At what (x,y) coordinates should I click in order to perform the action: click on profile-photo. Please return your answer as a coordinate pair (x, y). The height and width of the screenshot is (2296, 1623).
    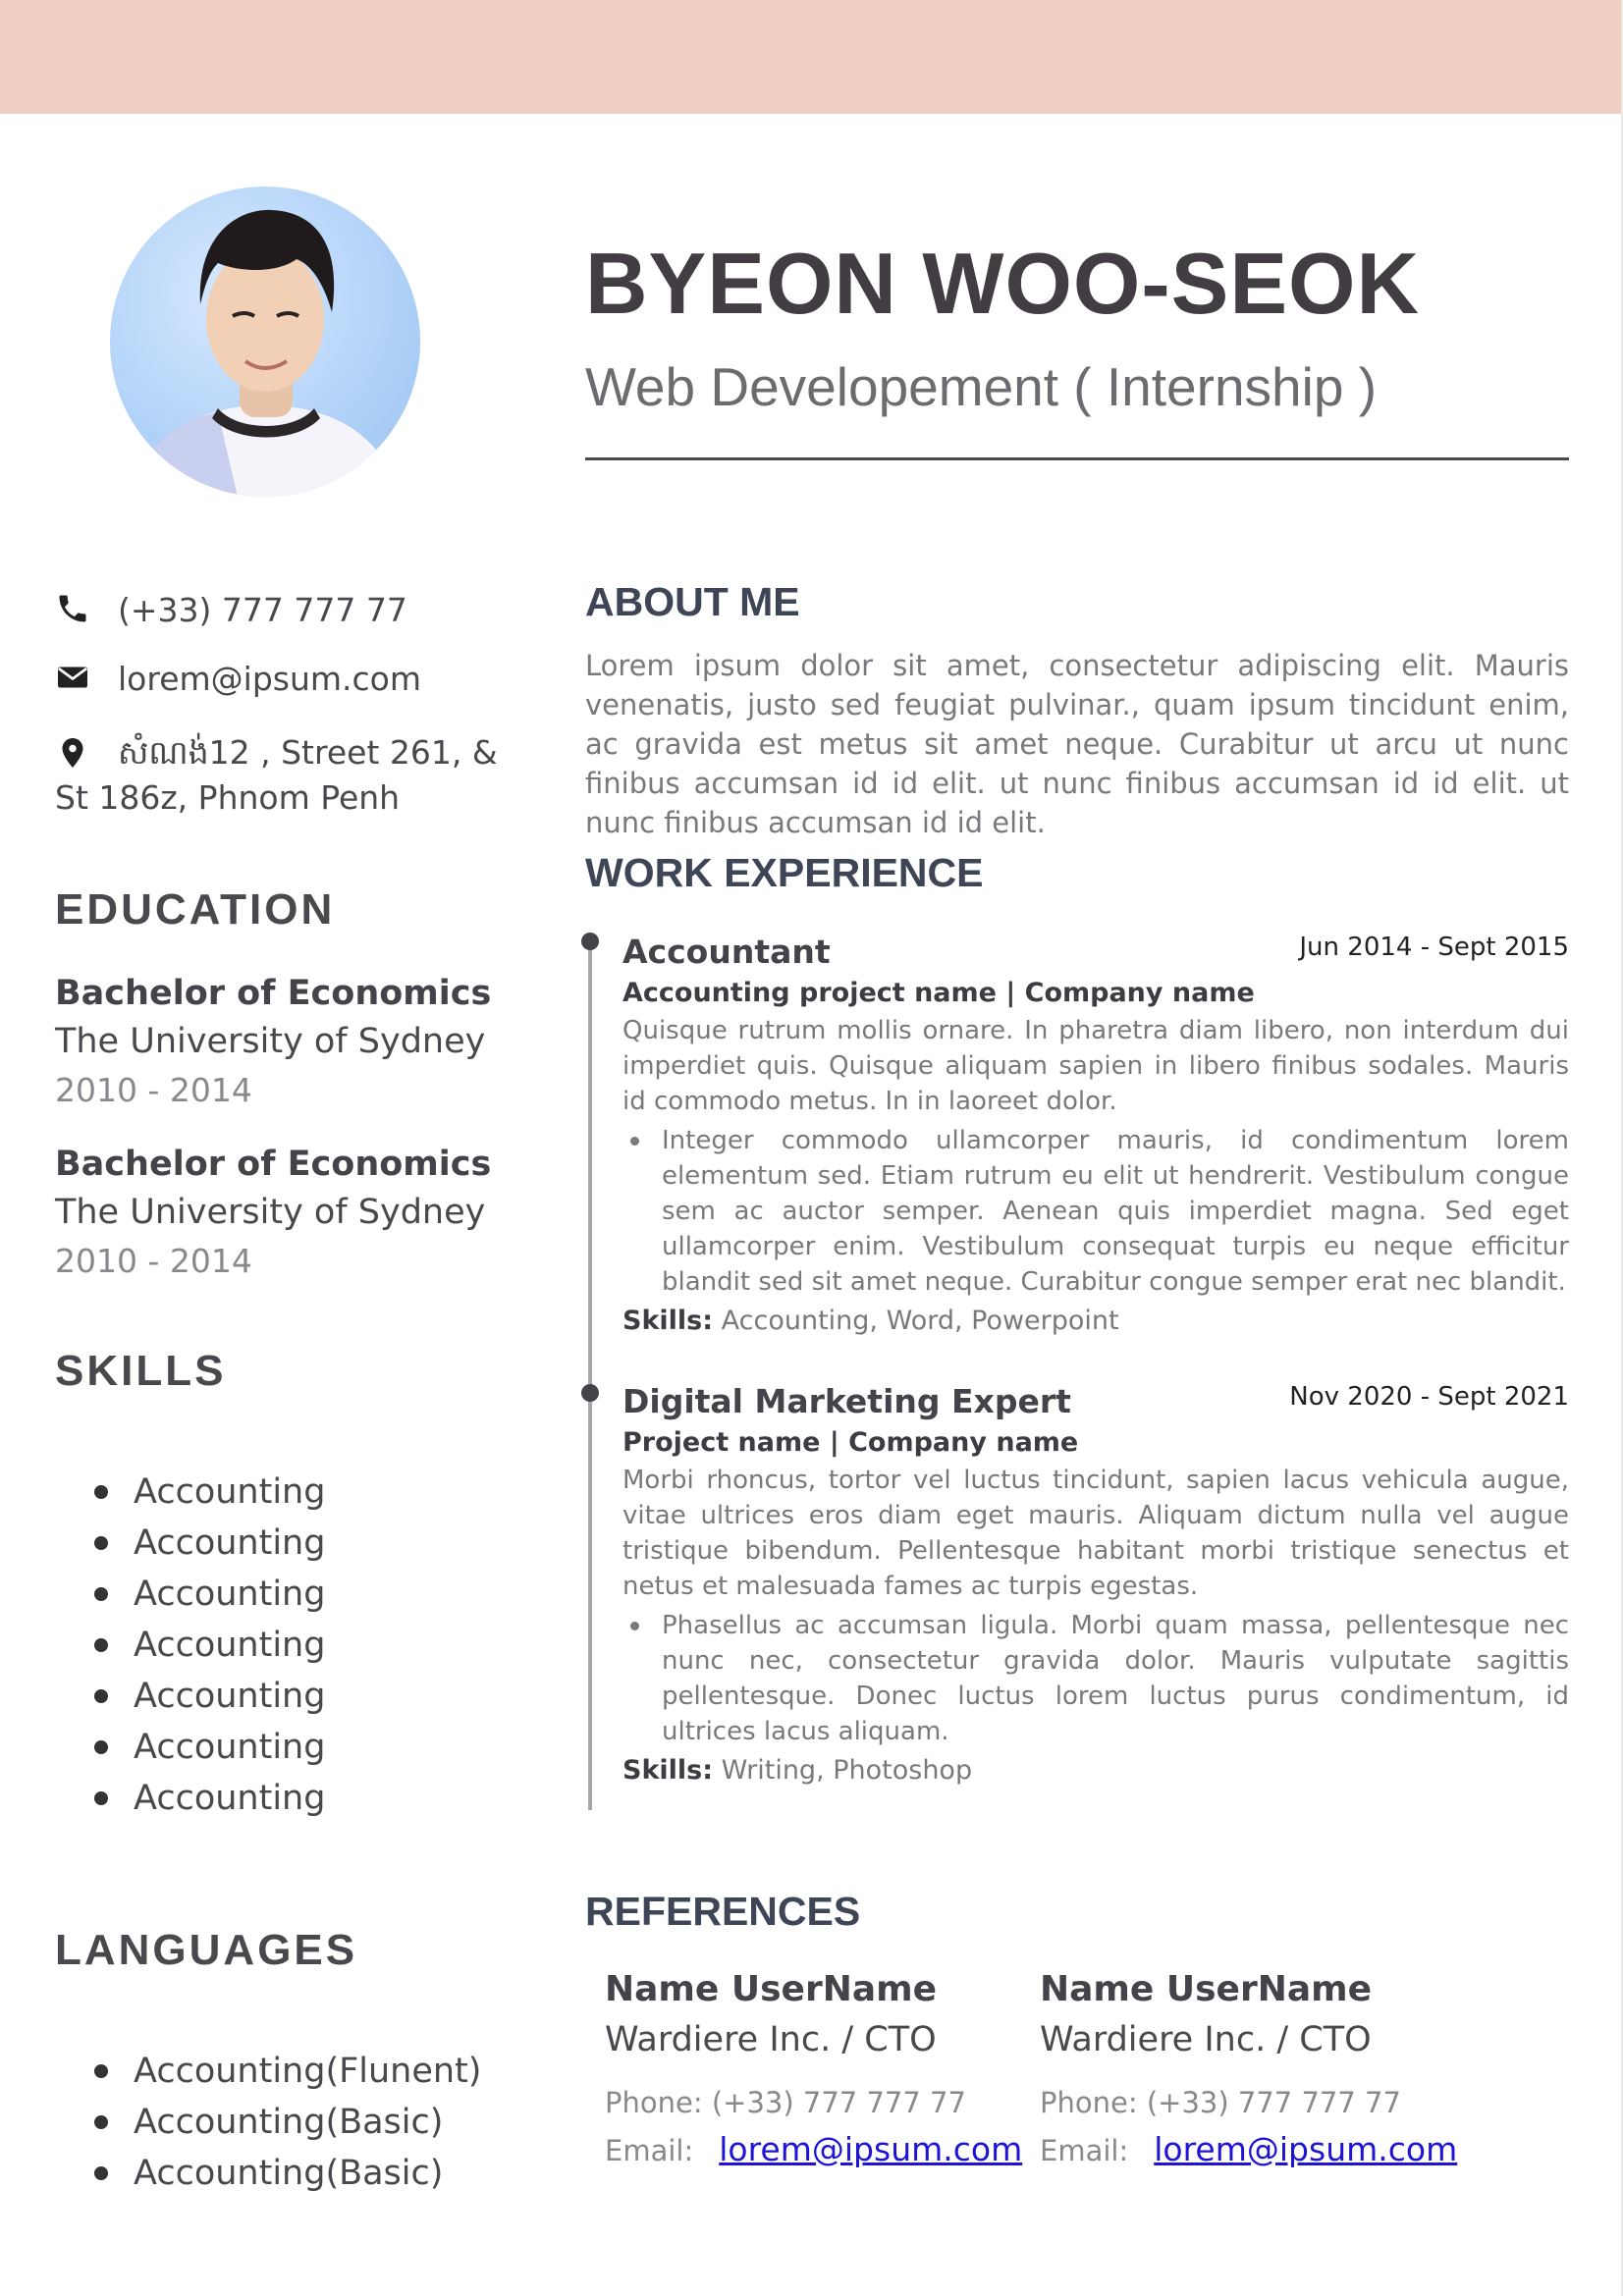
    Looking at the image, I should click on (265, 353).